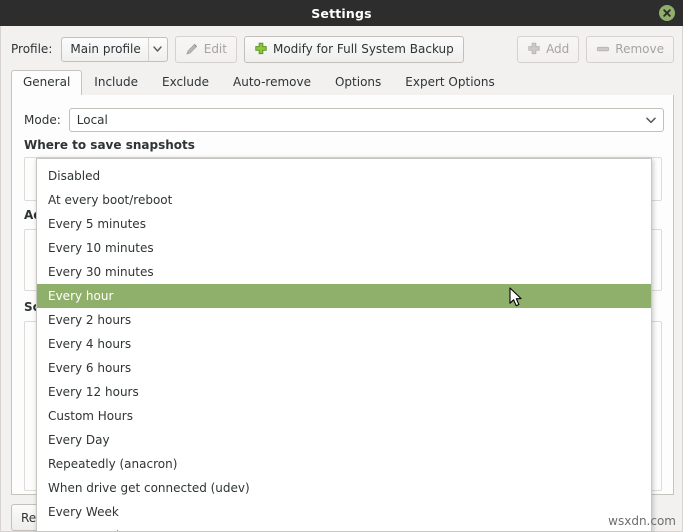 The image size is (683, 532). I want to click on close-button, so click(667, 13).